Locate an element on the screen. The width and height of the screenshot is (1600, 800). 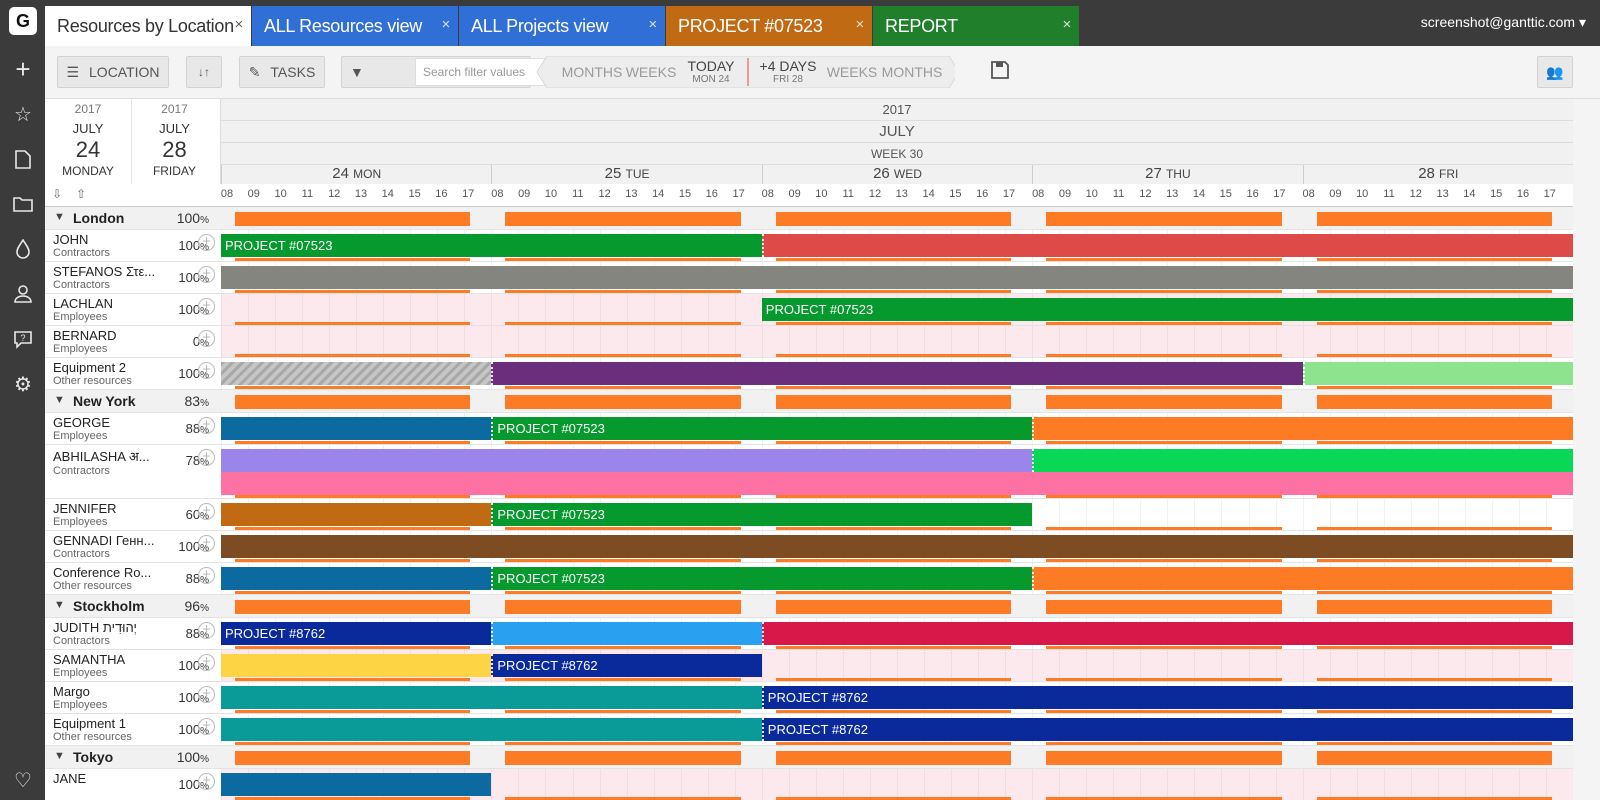
tab-1: Resources by Location × is located at coordinates (148, 26).